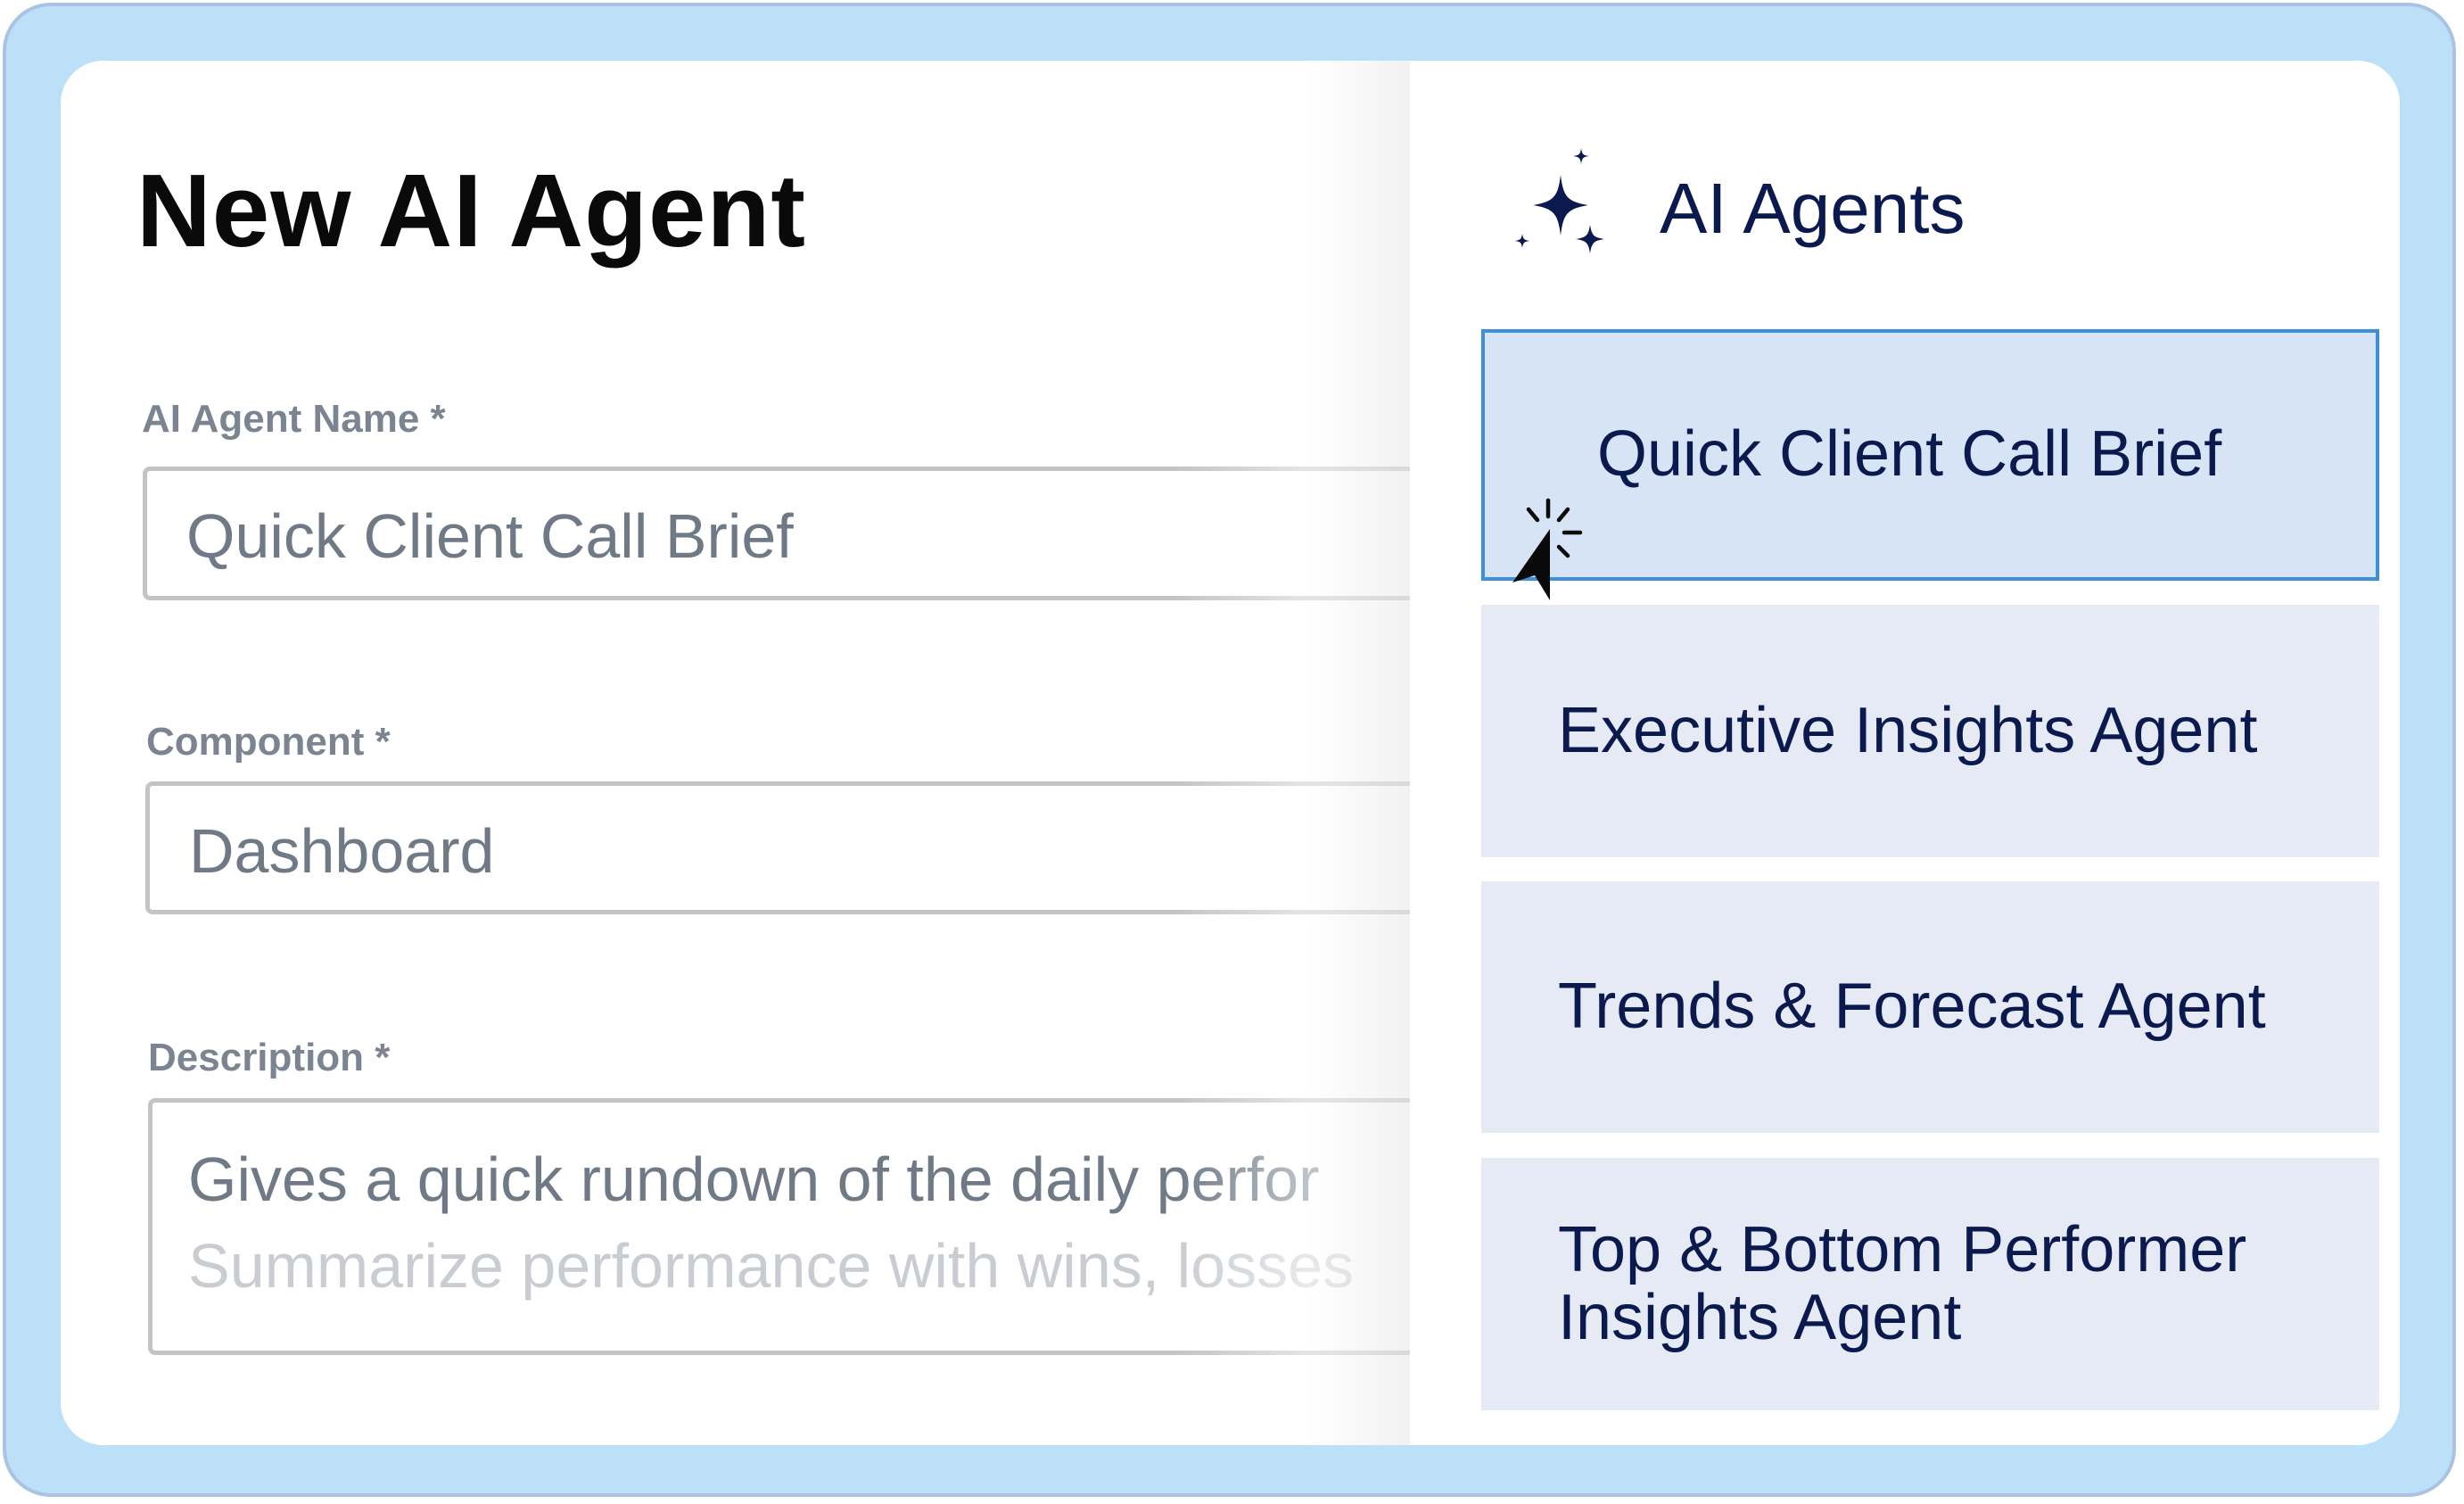  I want to click on component-value: Dashboard, so click(342, 851).